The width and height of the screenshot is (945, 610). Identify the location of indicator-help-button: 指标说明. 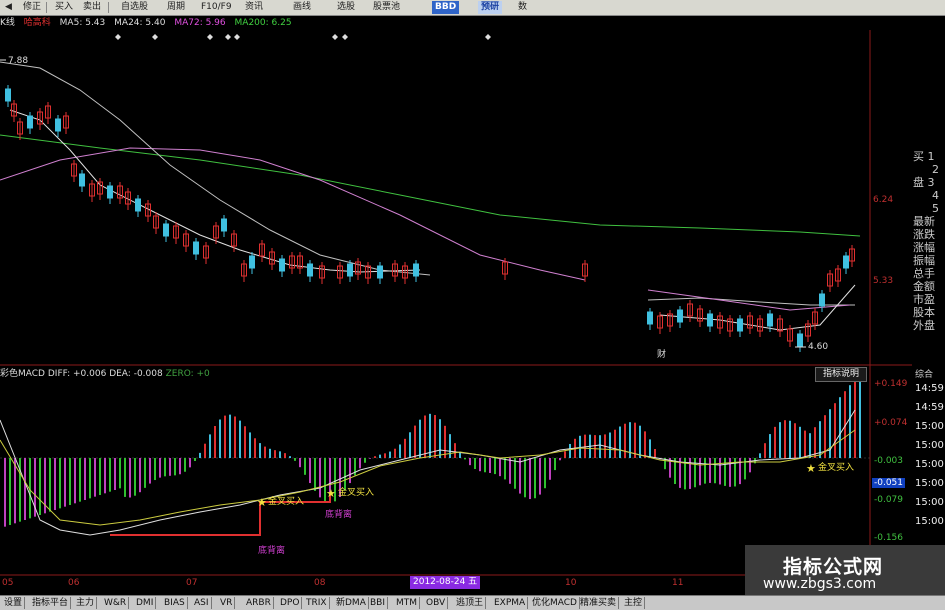
(841, 374).